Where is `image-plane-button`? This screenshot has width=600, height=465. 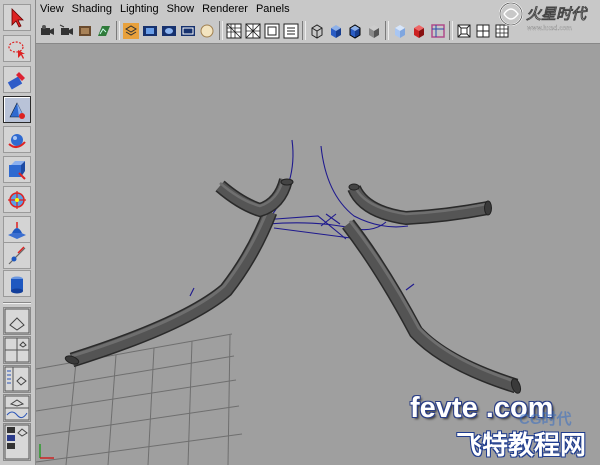 image-plane-button is located at coordinates (104, 30).